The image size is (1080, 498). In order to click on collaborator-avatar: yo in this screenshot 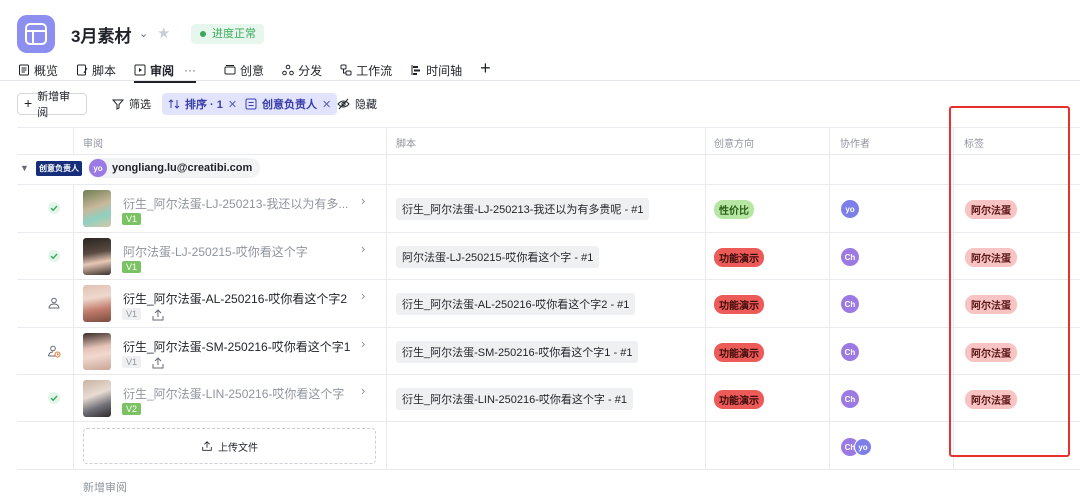, I will do `click(850, 209)`.